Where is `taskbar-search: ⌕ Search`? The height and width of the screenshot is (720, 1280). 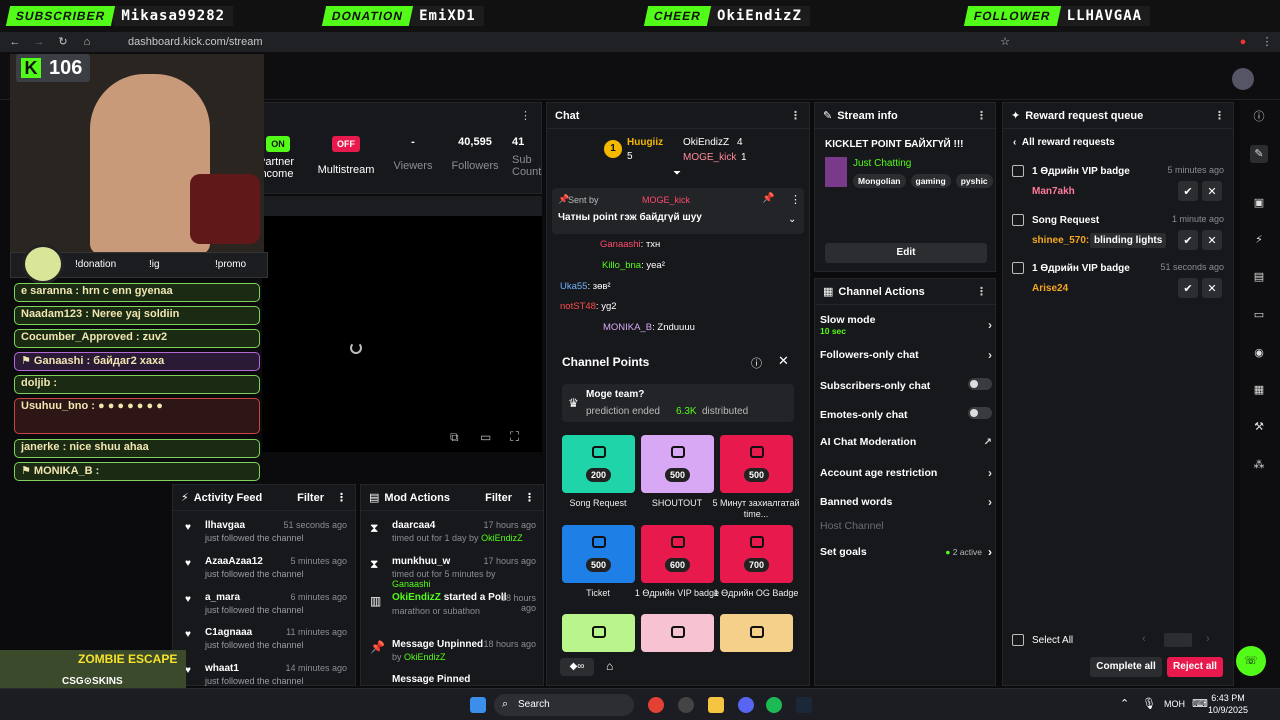 taskbar-search: ⌕ Search is located at coordinates (564, 705).